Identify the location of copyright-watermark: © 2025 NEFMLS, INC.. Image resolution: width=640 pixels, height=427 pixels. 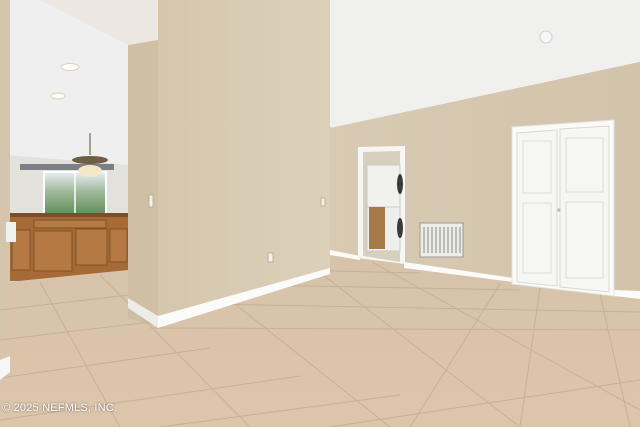
(60, 408).